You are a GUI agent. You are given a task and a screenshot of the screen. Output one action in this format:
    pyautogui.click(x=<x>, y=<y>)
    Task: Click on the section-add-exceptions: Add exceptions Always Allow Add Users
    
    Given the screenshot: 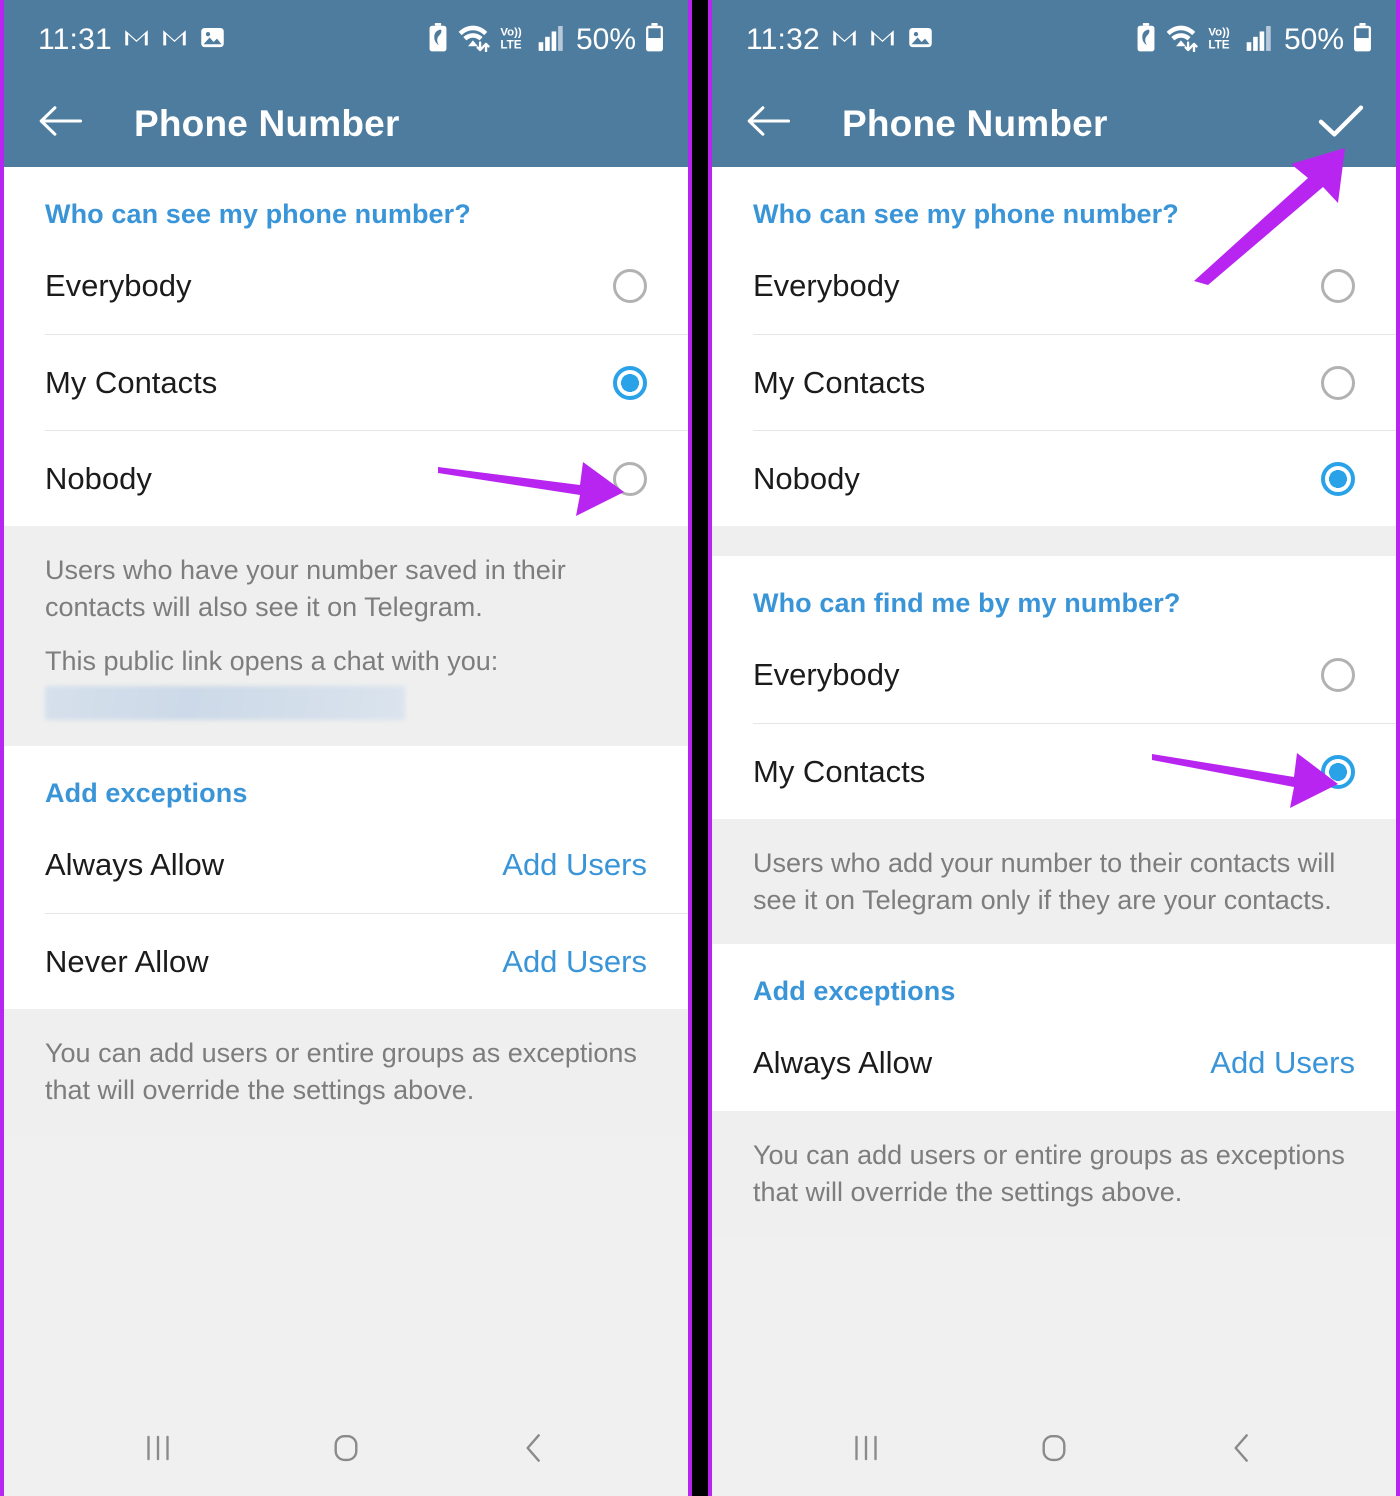 What is the action you would take?
    pyautogui.click(x=1054, y=1028)
    